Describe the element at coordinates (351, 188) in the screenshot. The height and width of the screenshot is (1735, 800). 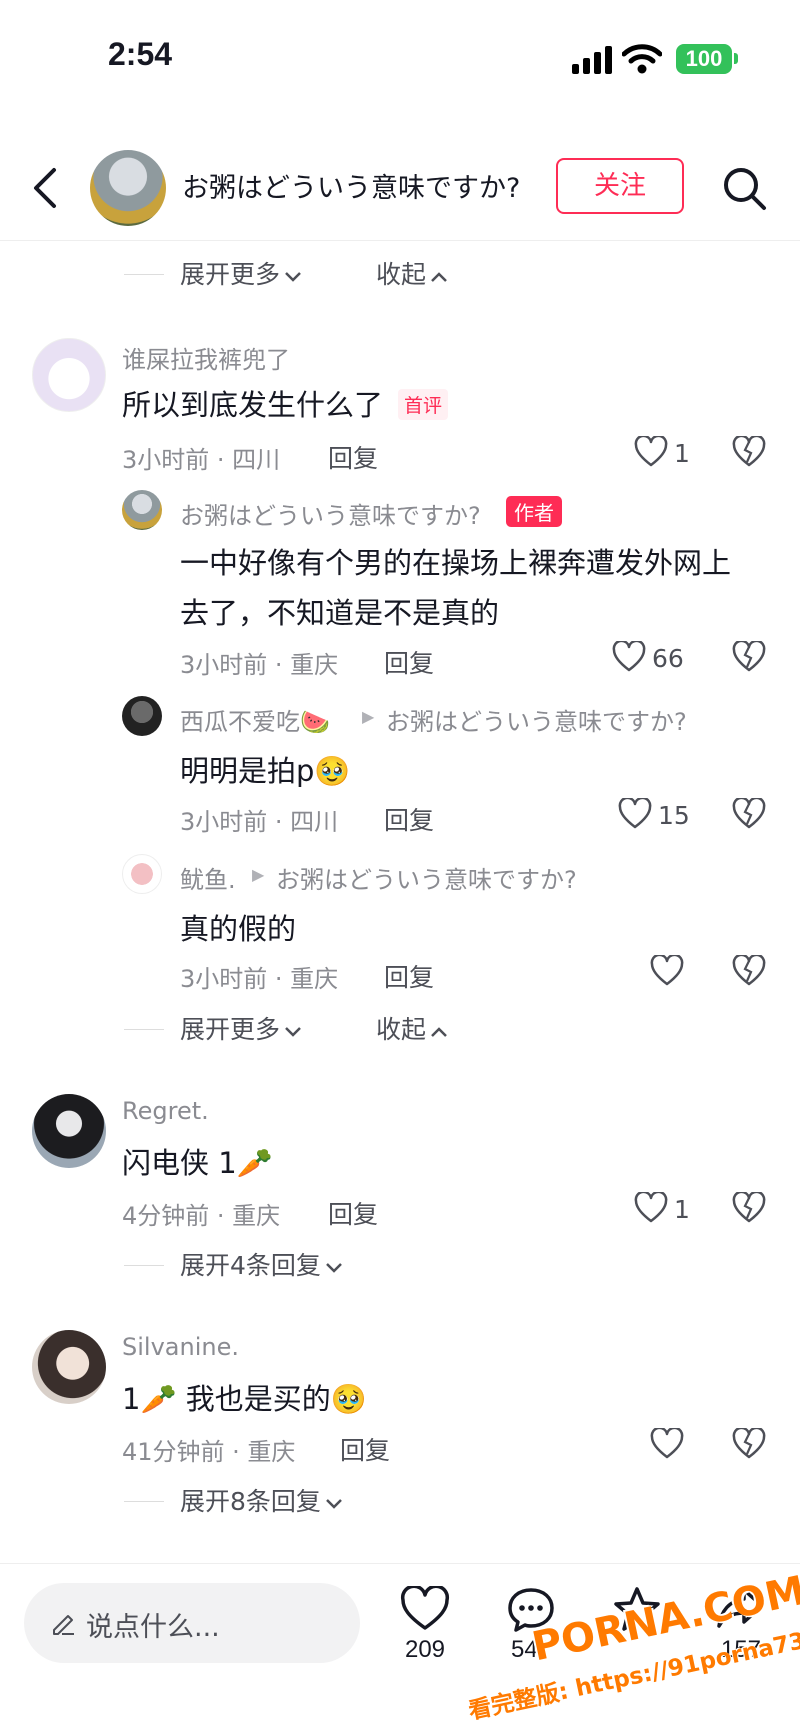
I see `page-title: お粥はどういう意味ですか?` at that location.